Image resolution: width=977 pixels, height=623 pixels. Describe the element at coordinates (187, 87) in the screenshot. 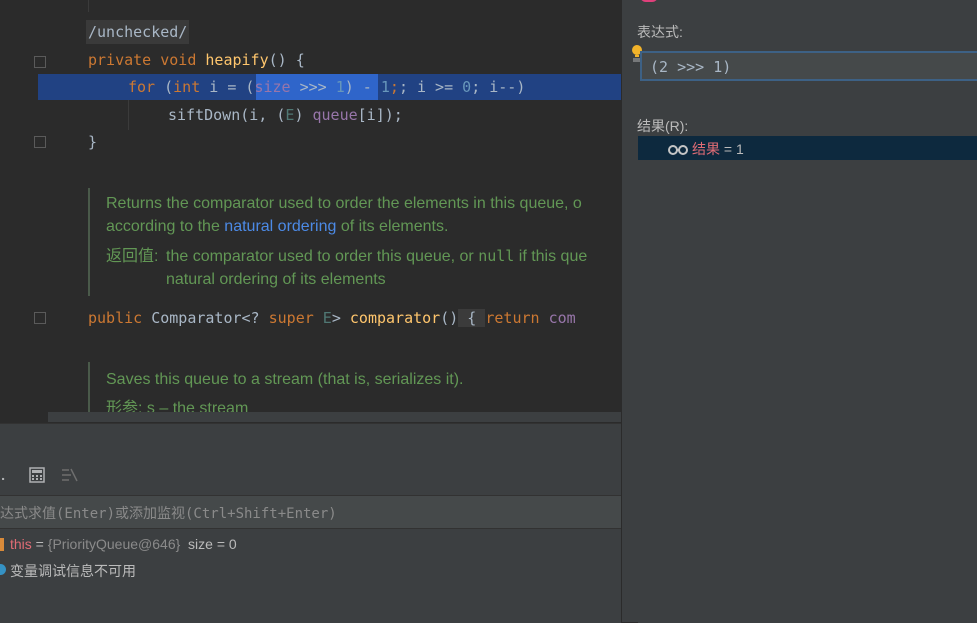

I see `keyword-int: int` at that location.